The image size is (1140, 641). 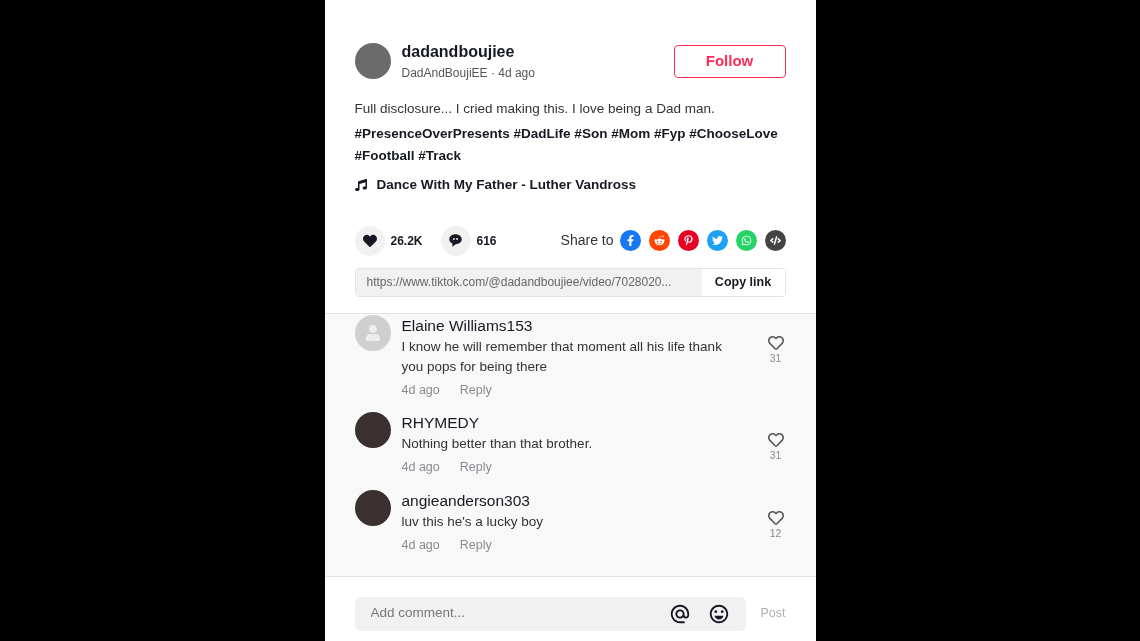 What do you see at coordinates (775, 240) in the screenshot?
I see `embed-share-icon` at bounding box center [775, 240].